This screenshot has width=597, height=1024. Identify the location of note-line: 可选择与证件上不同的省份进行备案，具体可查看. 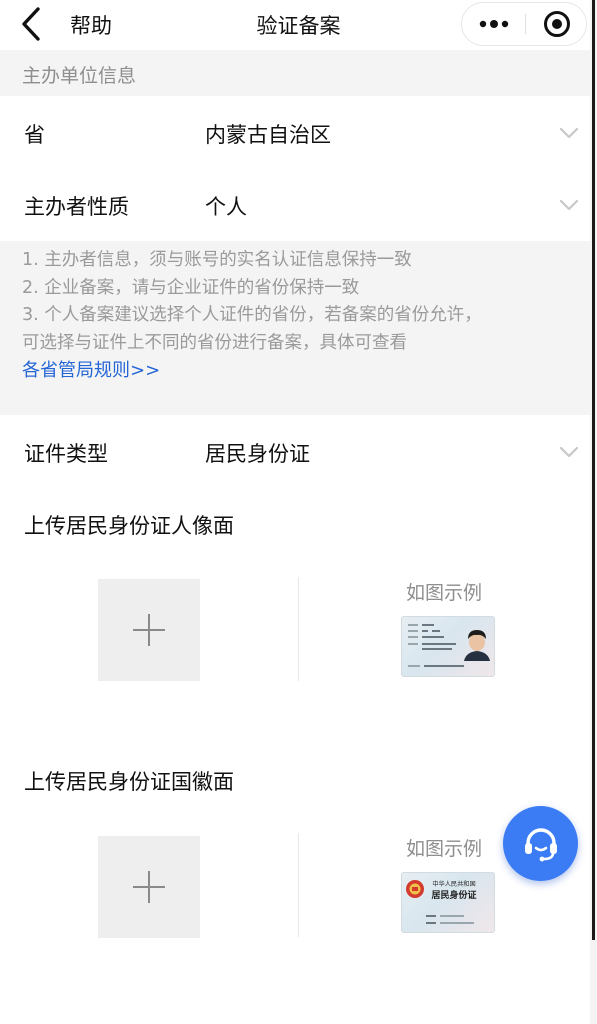
(214, 342).